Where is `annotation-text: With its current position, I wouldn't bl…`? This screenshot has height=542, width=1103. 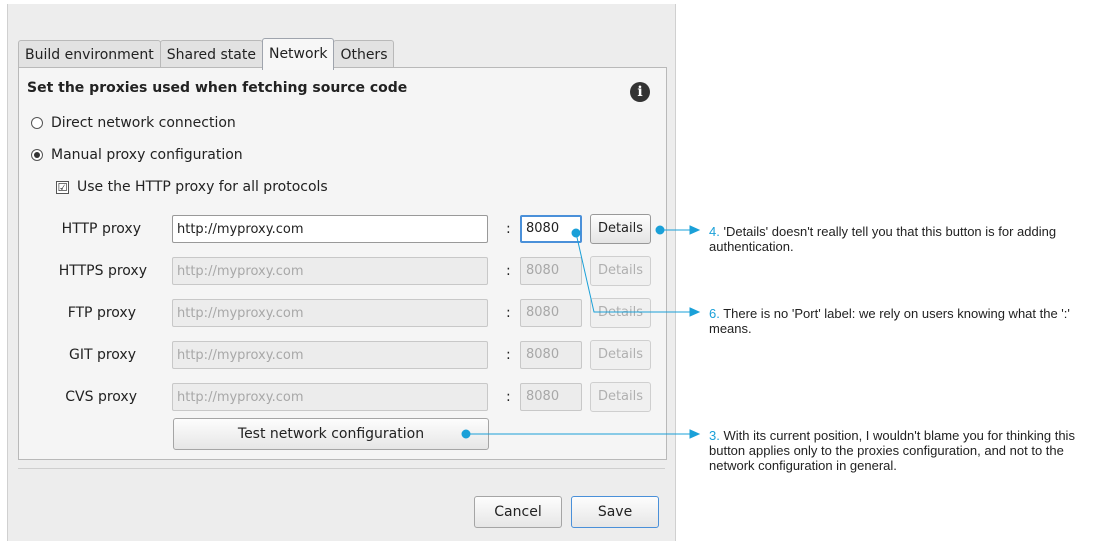
annotation-text: With its current position, I wouldn't bl… is located at coordinates (892, 450).